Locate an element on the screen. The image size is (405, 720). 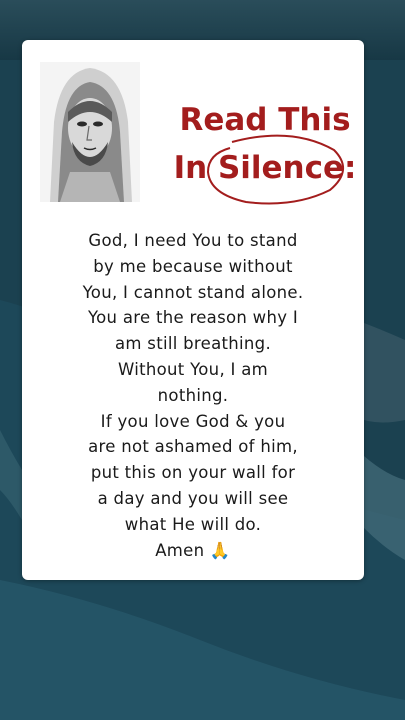
message-line: what He will do. is located at coordinates (193, 524).